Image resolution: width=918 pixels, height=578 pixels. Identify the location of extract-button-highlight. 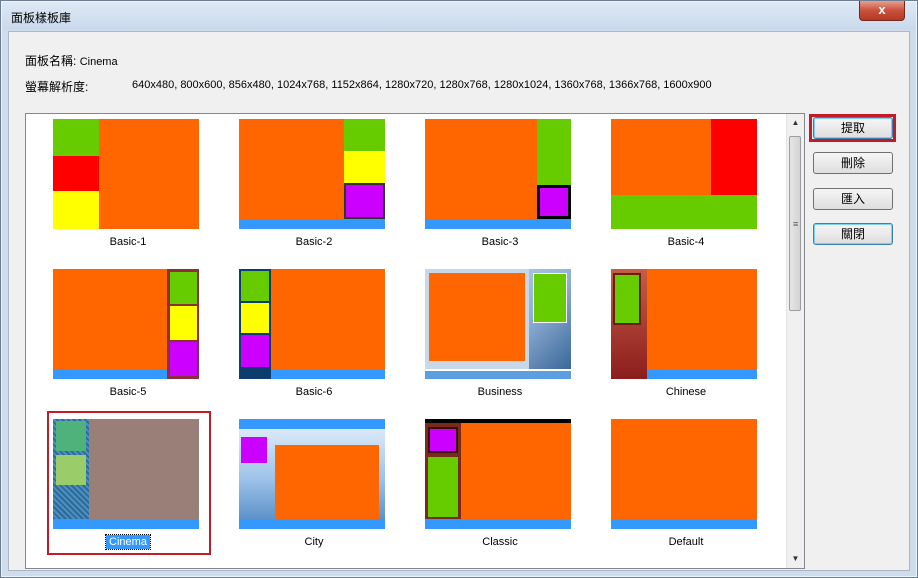
(852, 128).